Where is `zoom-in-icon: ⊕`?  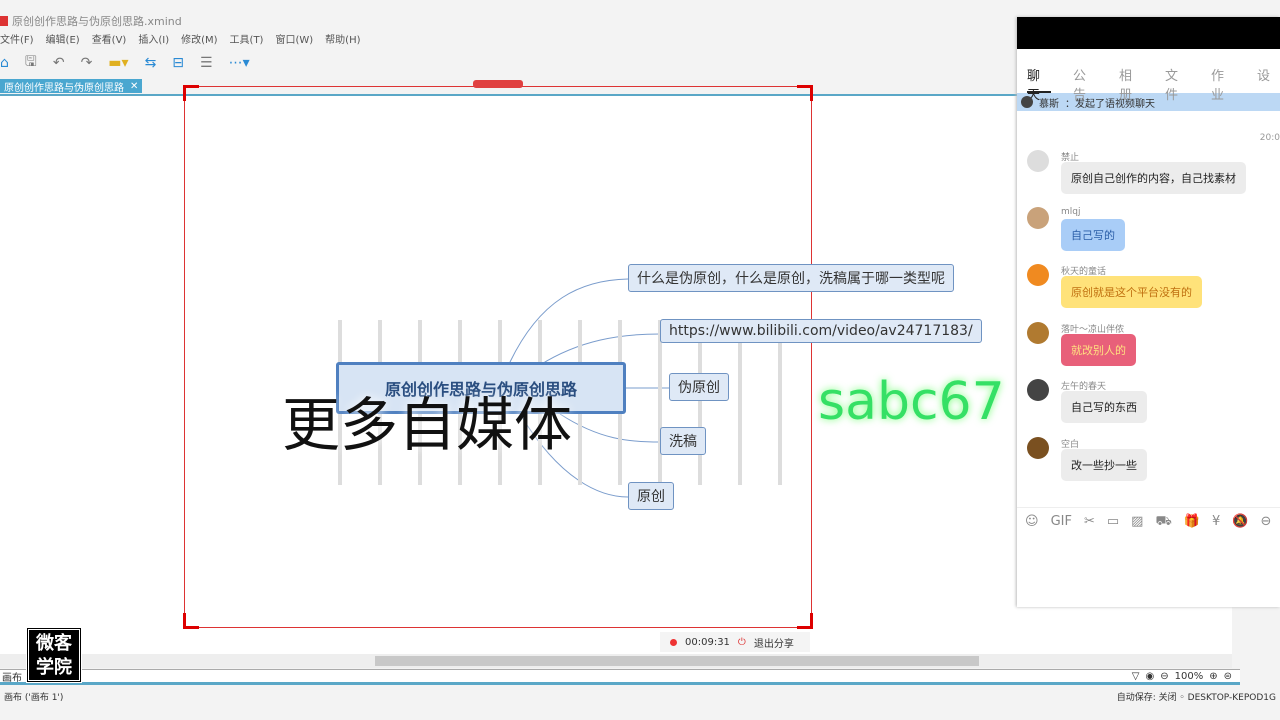 zoom-in-icon: ⊕ is located at coordinates (1213, 676).